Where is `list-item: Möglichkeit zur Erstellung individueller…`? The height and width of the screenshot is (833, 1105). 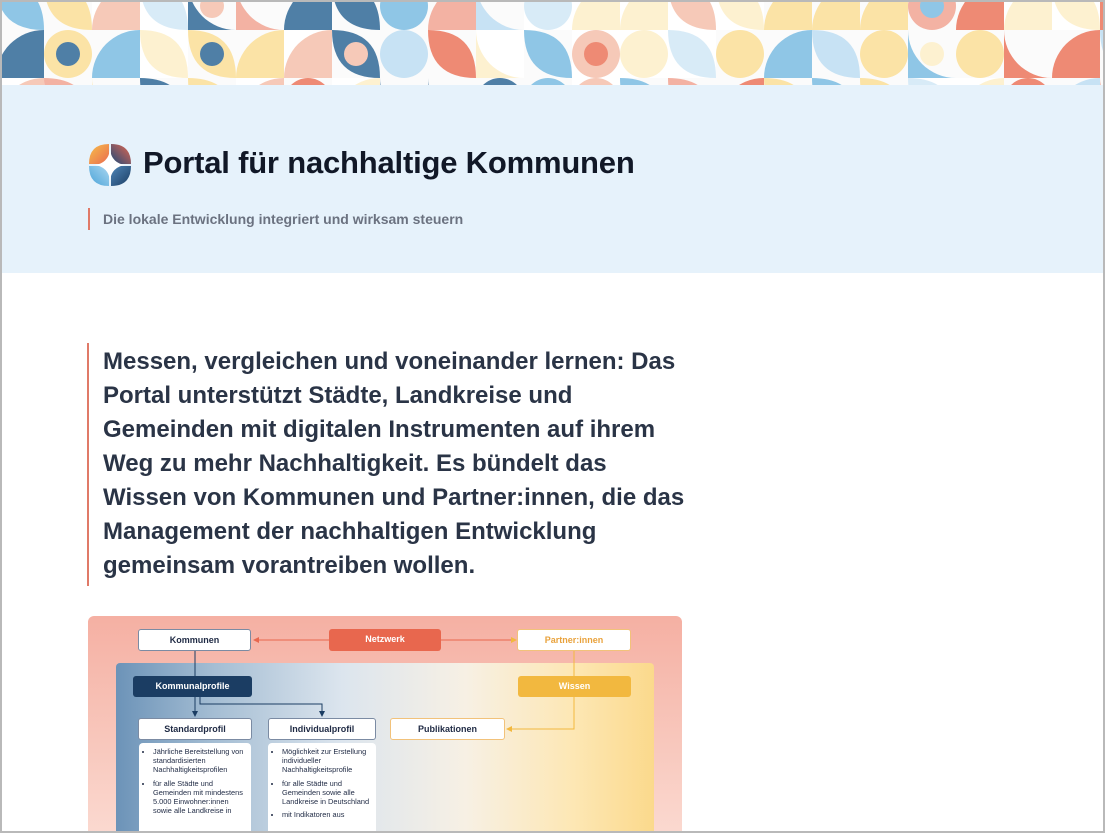 list-item: Möglichkeit zur Erstellung individueller… is located at coordinates (327, 761).